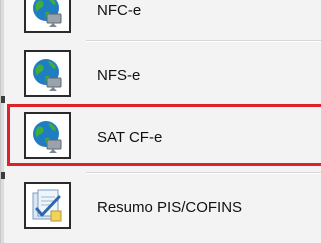 The height and width of the screenshot is (243, 321). I want to click on menu-item-label: NFC-e, so click(119, 10).